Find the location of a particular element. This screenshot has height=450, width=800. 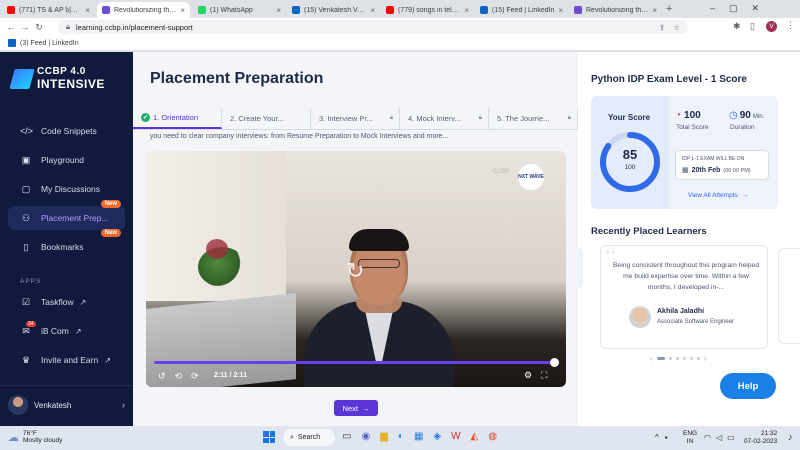

volume-icon: ◁ is located at coordinates (719, 437).